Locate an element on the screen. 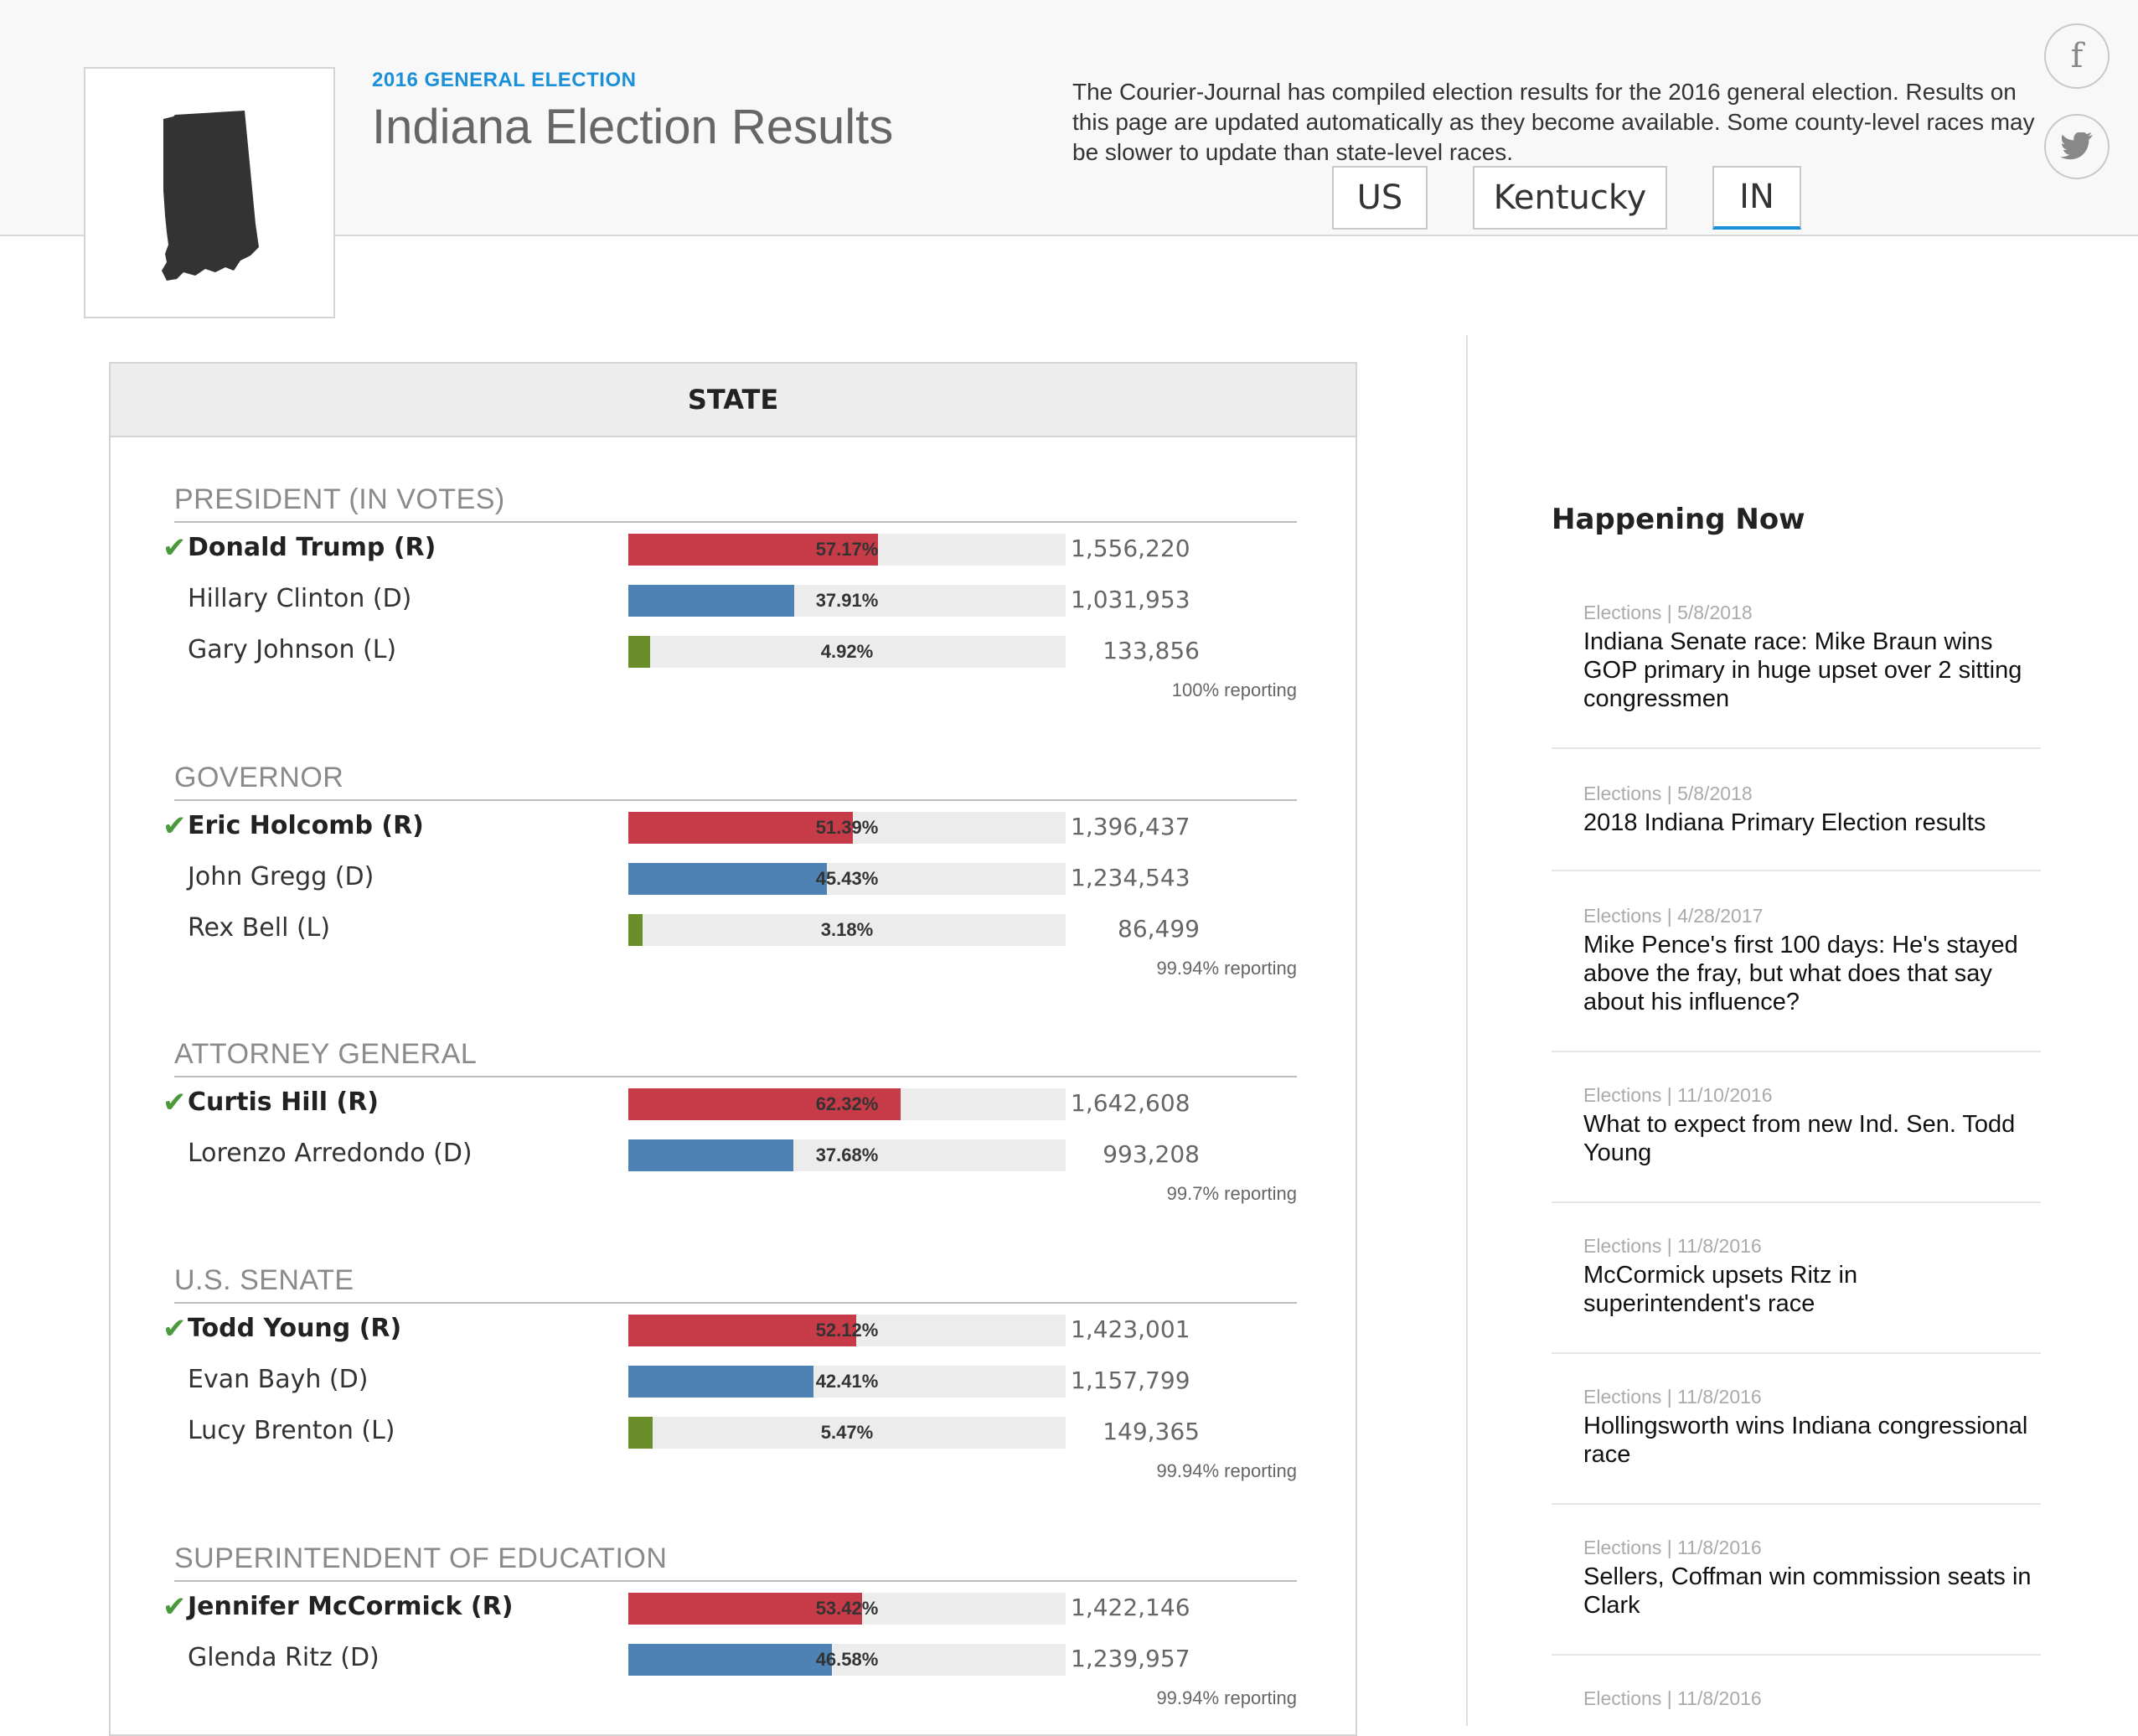 The image size is (2138, 1736). race-title: ATTORNEY GENERAL is located at coordinates (735, 1056).